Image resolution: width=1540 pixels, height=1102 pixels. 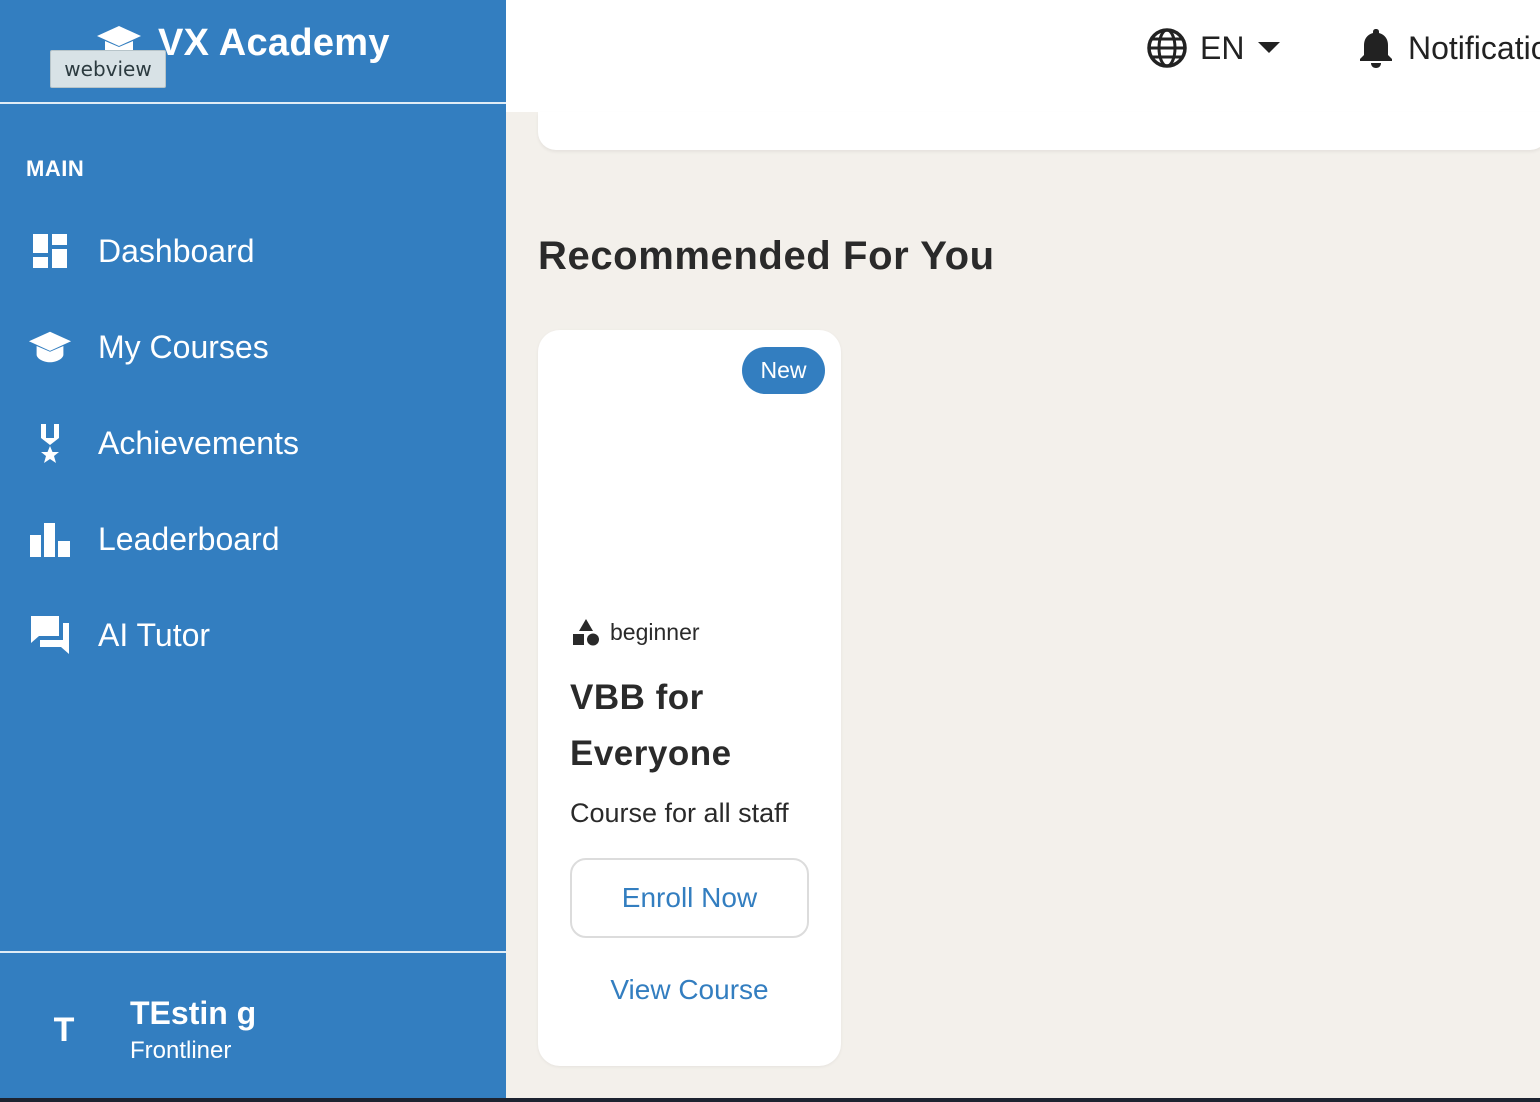 I want to click on sidebar-item-dashboard: Dashboard, so click(x=253, y=251).